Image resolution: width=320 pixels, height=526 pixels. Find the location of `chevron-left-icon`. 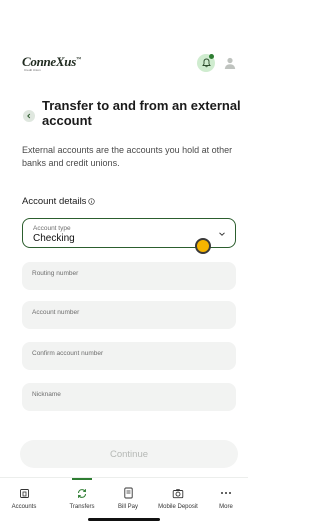

chevron-left-icon is located at coordinates (29, 116).